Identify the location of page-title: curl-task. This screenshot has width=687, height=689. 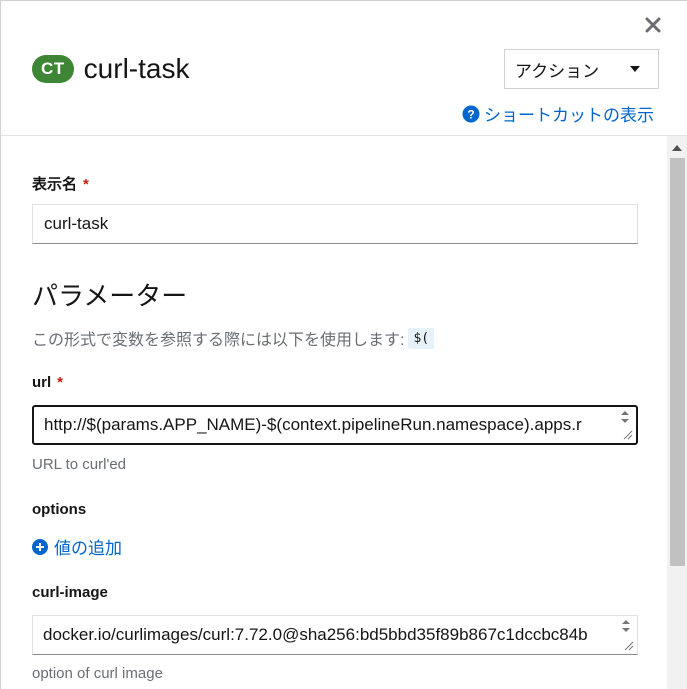
(136, 68).